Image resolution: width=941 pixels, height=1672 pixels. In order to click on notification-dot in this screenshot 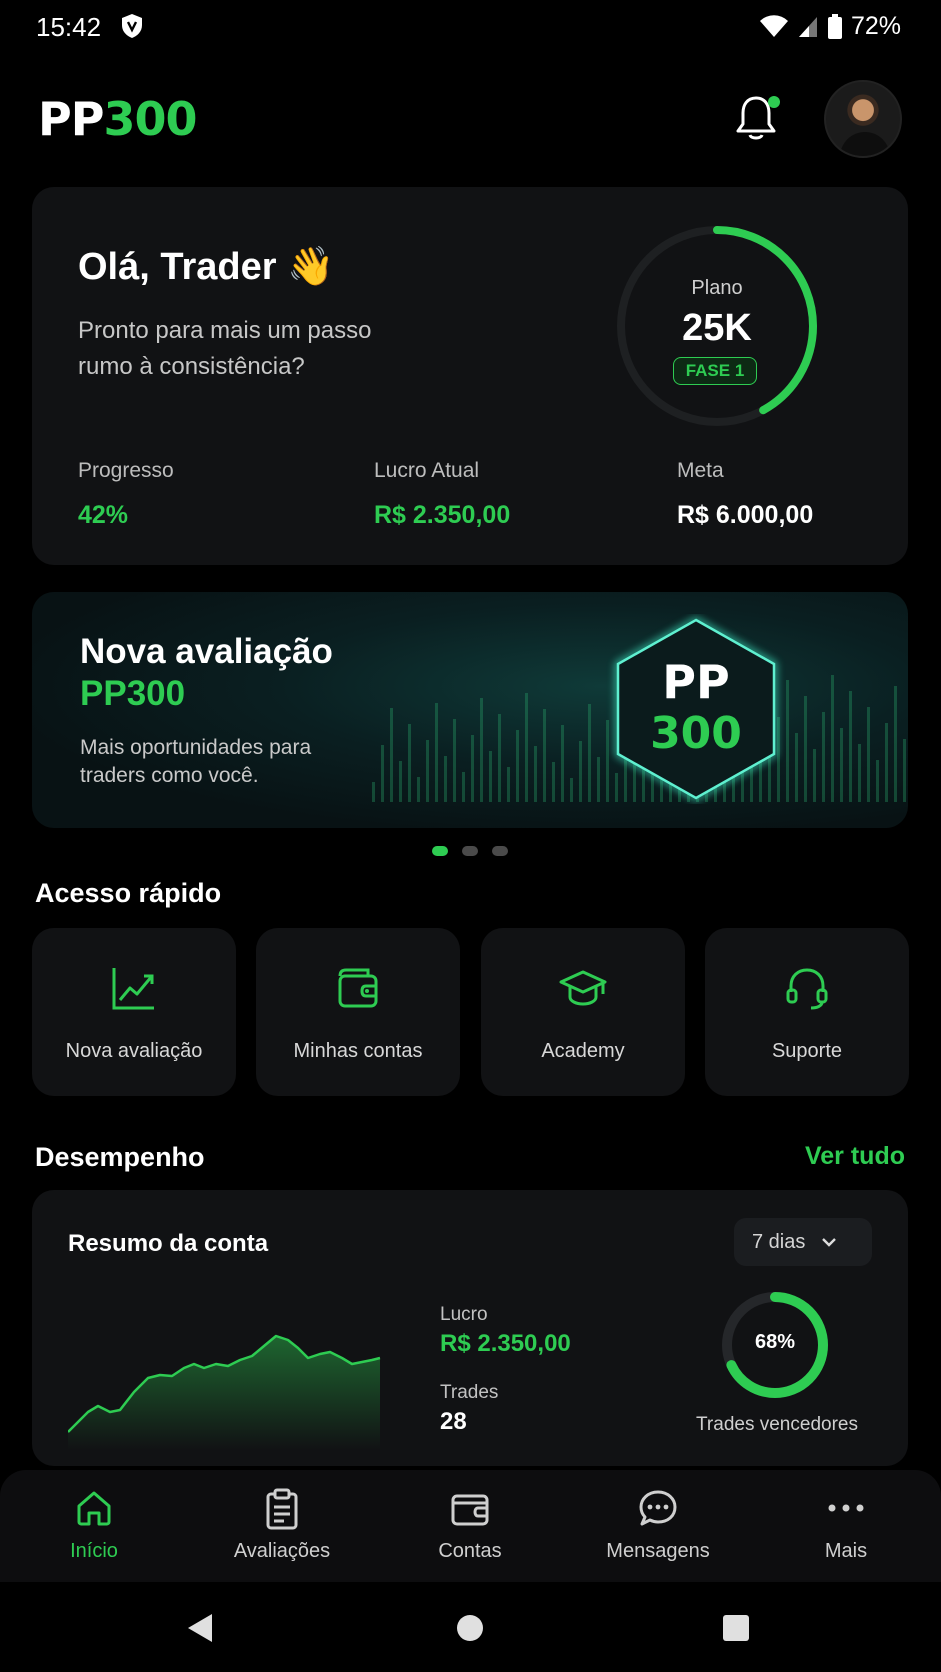, I will do `click(774, 102)`.